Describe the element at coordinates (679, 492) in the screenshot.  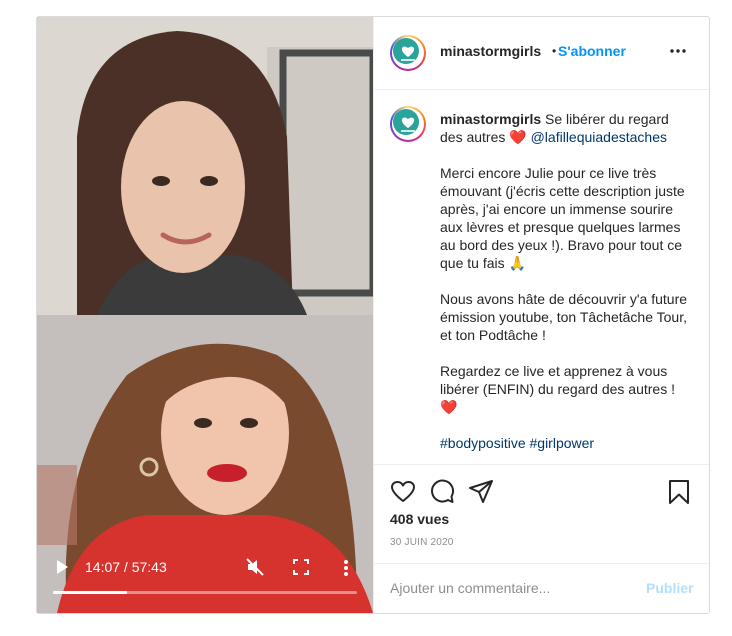
I see `save-bookmark-icon` at that location.